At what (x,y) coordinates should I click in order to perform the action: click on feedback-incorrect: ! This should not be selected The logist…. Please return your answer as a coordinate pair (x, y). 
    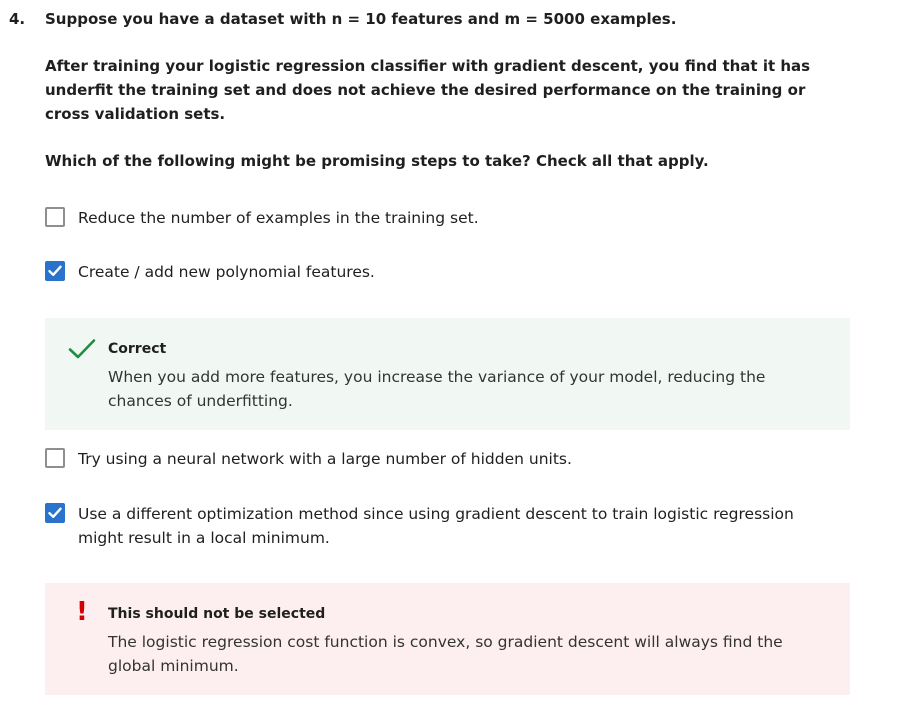
    Looking at the image, I should click on (447, 639).